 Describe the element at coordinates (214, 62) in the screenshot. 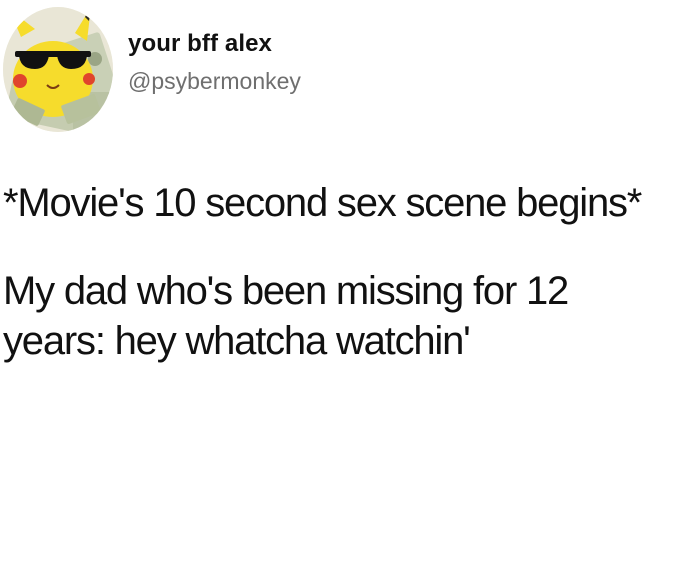

I see `author-block: your bff alex @psybermonkey` at that location.